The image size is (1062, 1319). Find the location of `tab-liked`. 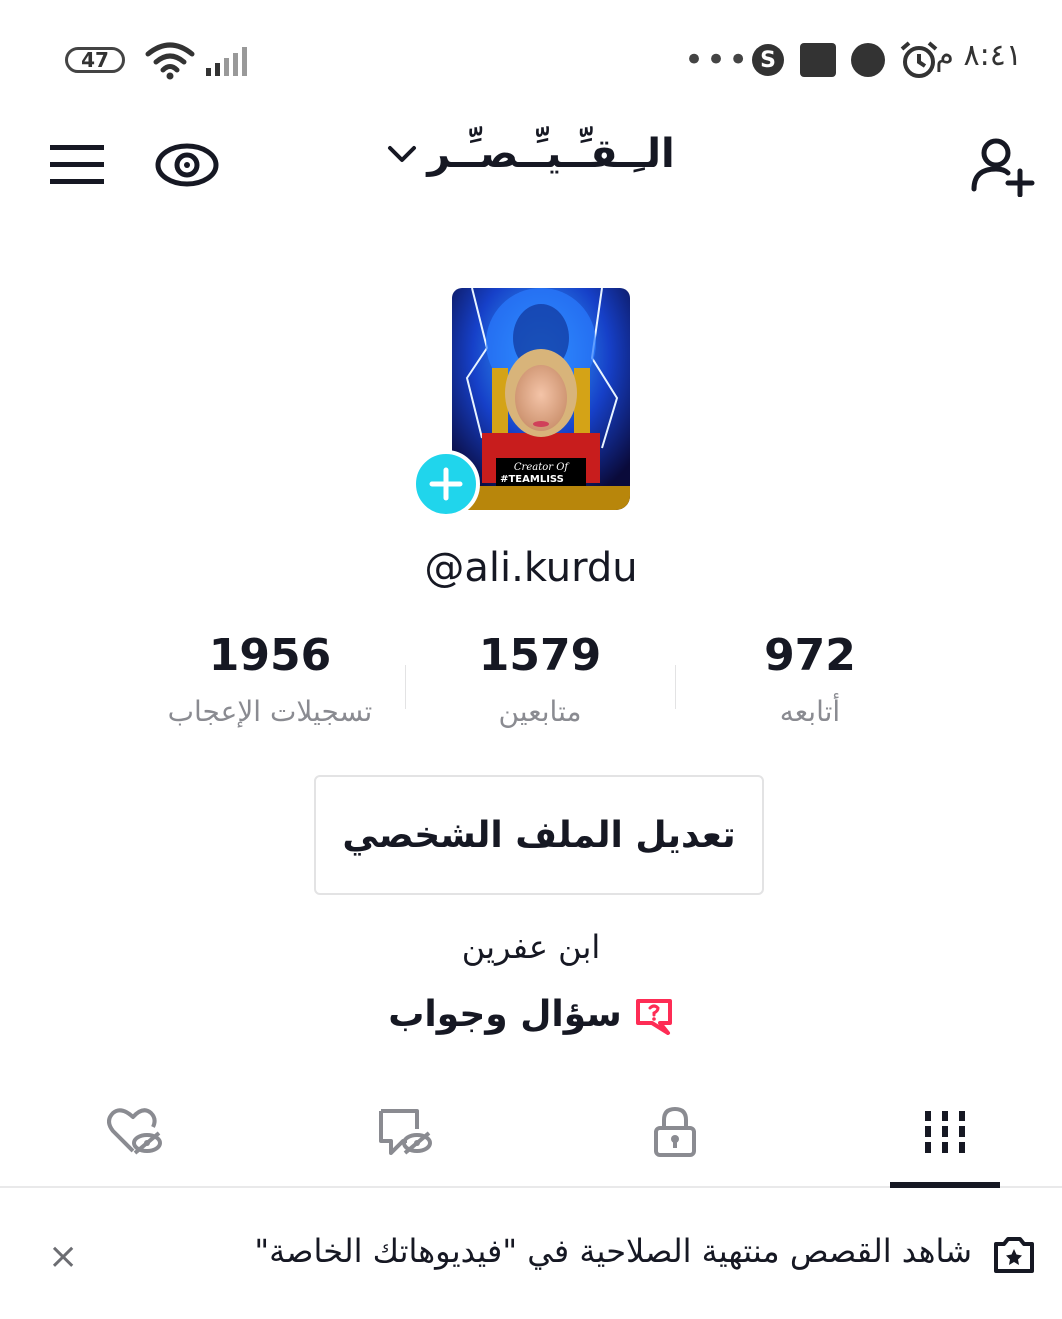

tab-liked is located at coordinates (135, 1132).